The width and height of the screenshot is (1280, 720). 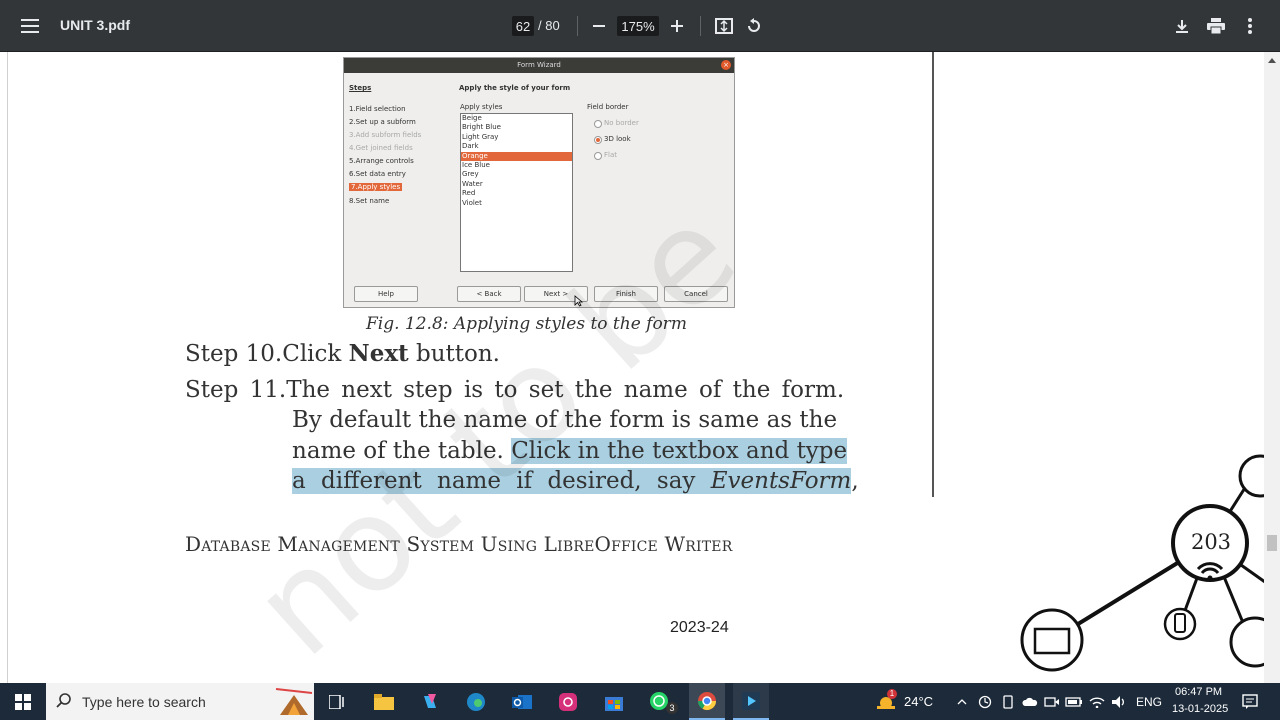 What do you see at coordinates (1198, 692) in the screenshot?
I see `clock-time: 06:47 PM` at bounding box center [1198, 692].